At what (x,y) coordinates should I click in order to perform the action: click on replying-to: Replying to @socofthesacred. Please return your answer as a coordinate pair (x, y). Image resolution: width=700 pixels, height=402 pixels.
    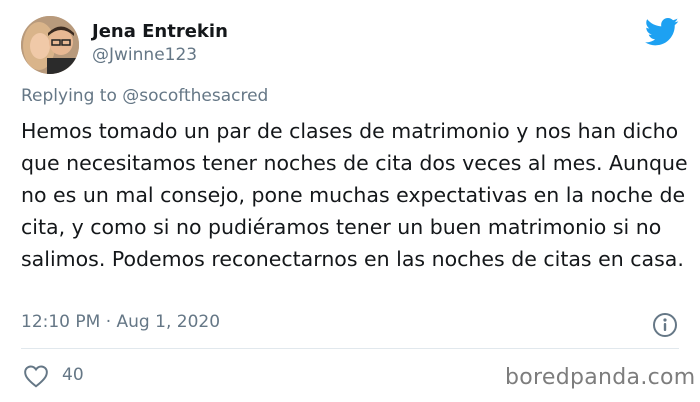
    Looking at the image, I should click on (144, 96).